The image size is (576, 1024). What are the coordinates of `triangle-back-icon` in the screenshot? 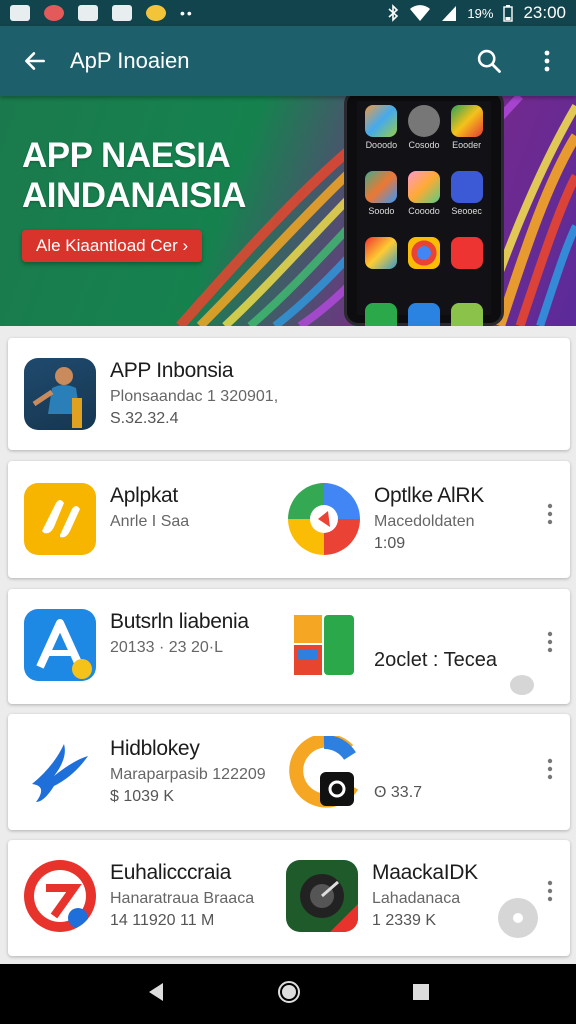 It's located at (155, 991).